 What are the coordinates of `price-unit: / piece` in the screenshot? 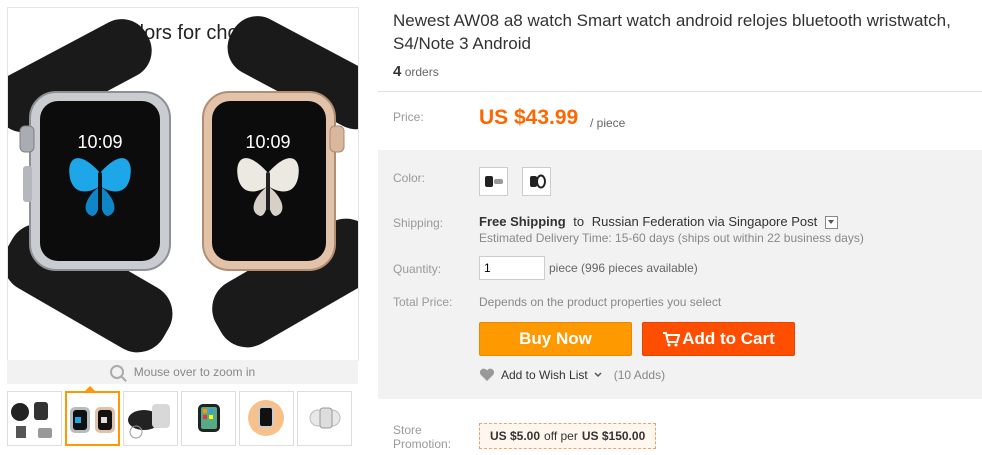 It's located at (608, 123).